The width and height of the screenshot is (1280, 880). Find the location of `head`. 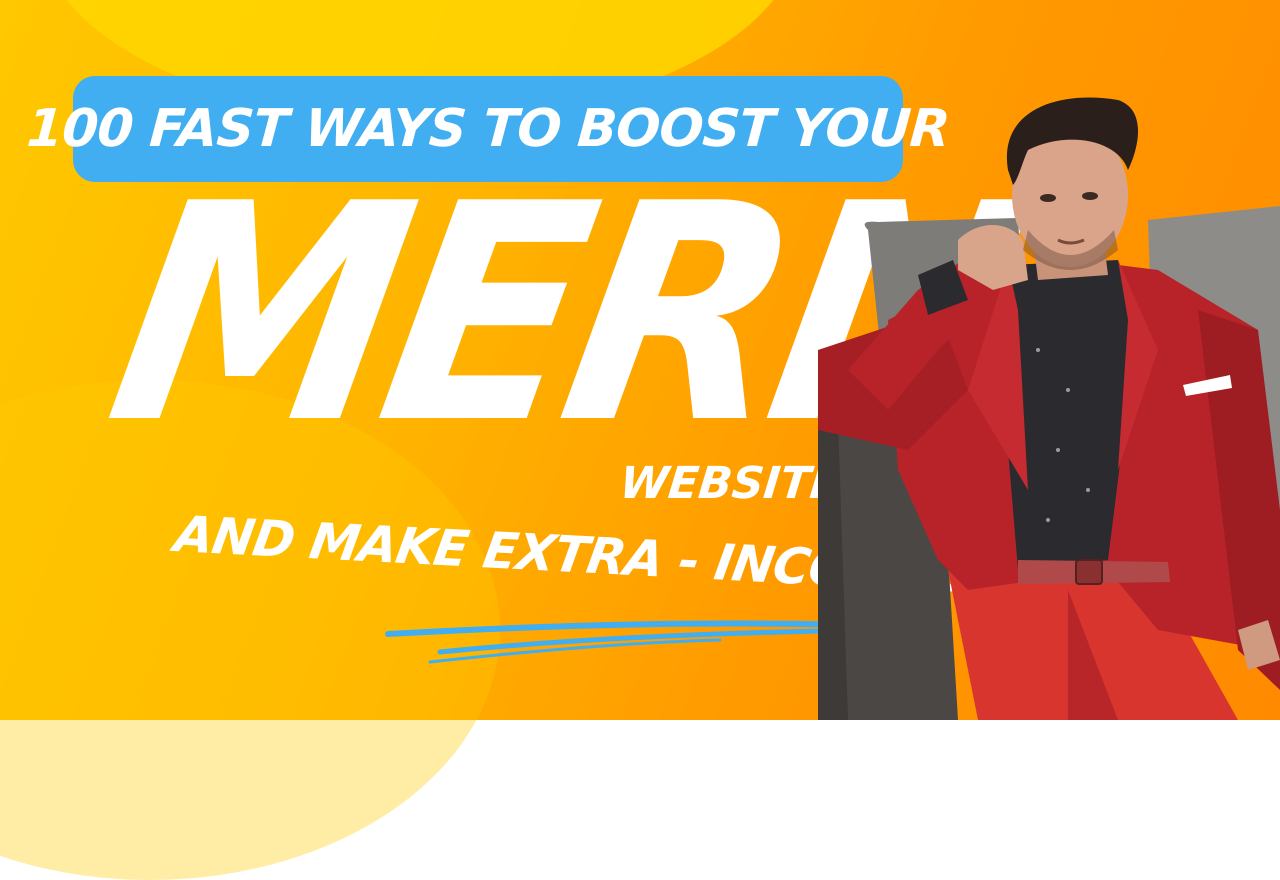

head is located at coordinates (1072, 183).